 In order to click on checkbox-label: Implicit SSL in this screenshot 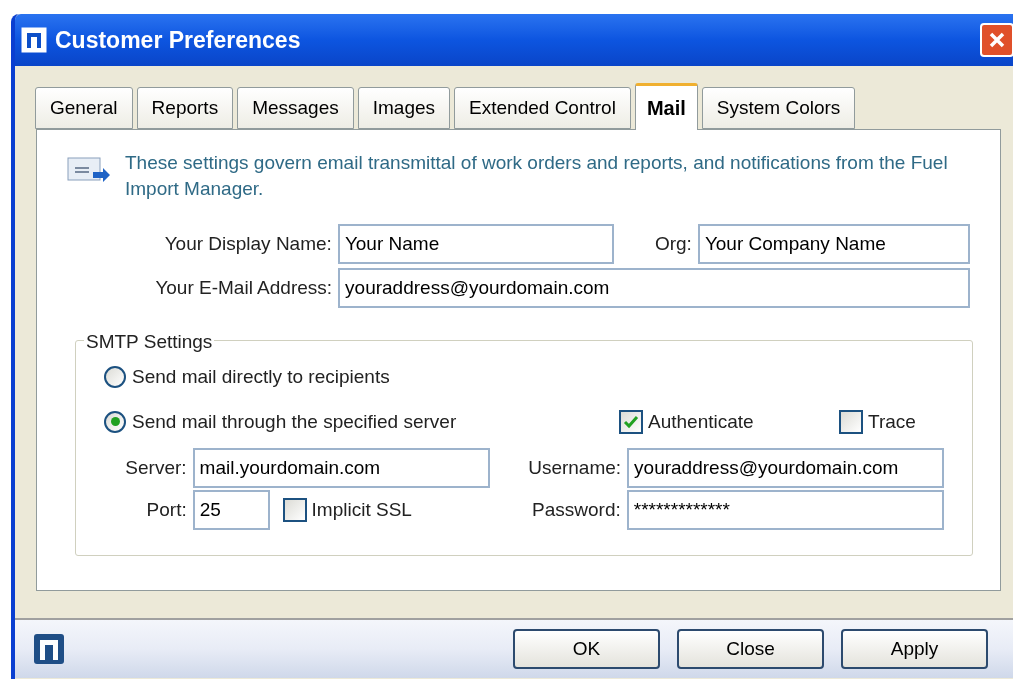, I will do `click(362, 509)`.